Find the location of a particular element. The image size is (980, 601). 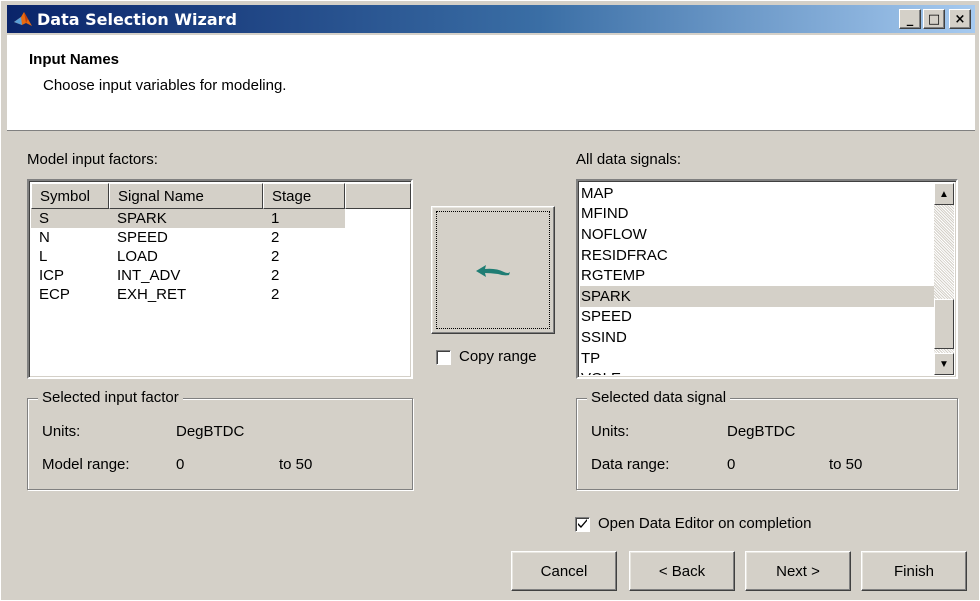

finish-button: Finish is located at coordinates (914, 571).